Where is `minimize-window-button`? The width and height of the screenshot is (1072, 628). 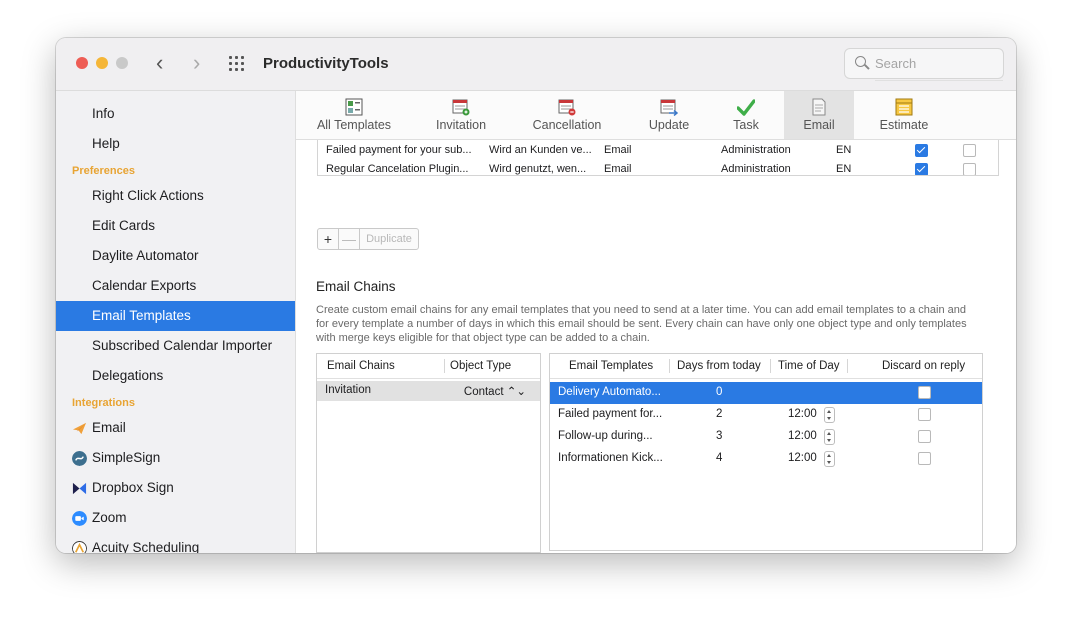
minimize-window-button is located at coordinates (102, 63).